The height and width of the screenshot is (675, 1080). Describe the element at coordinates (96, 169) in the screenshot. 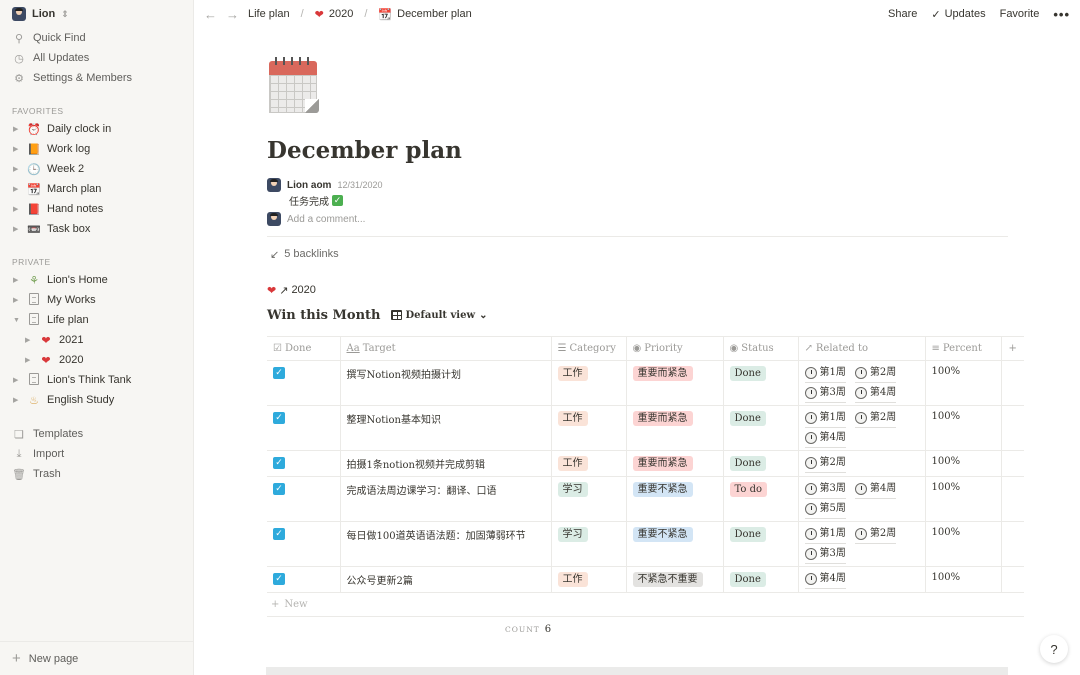

I see `sidebar-item-week-2: ▶ 🕒 Week 2` at that location.